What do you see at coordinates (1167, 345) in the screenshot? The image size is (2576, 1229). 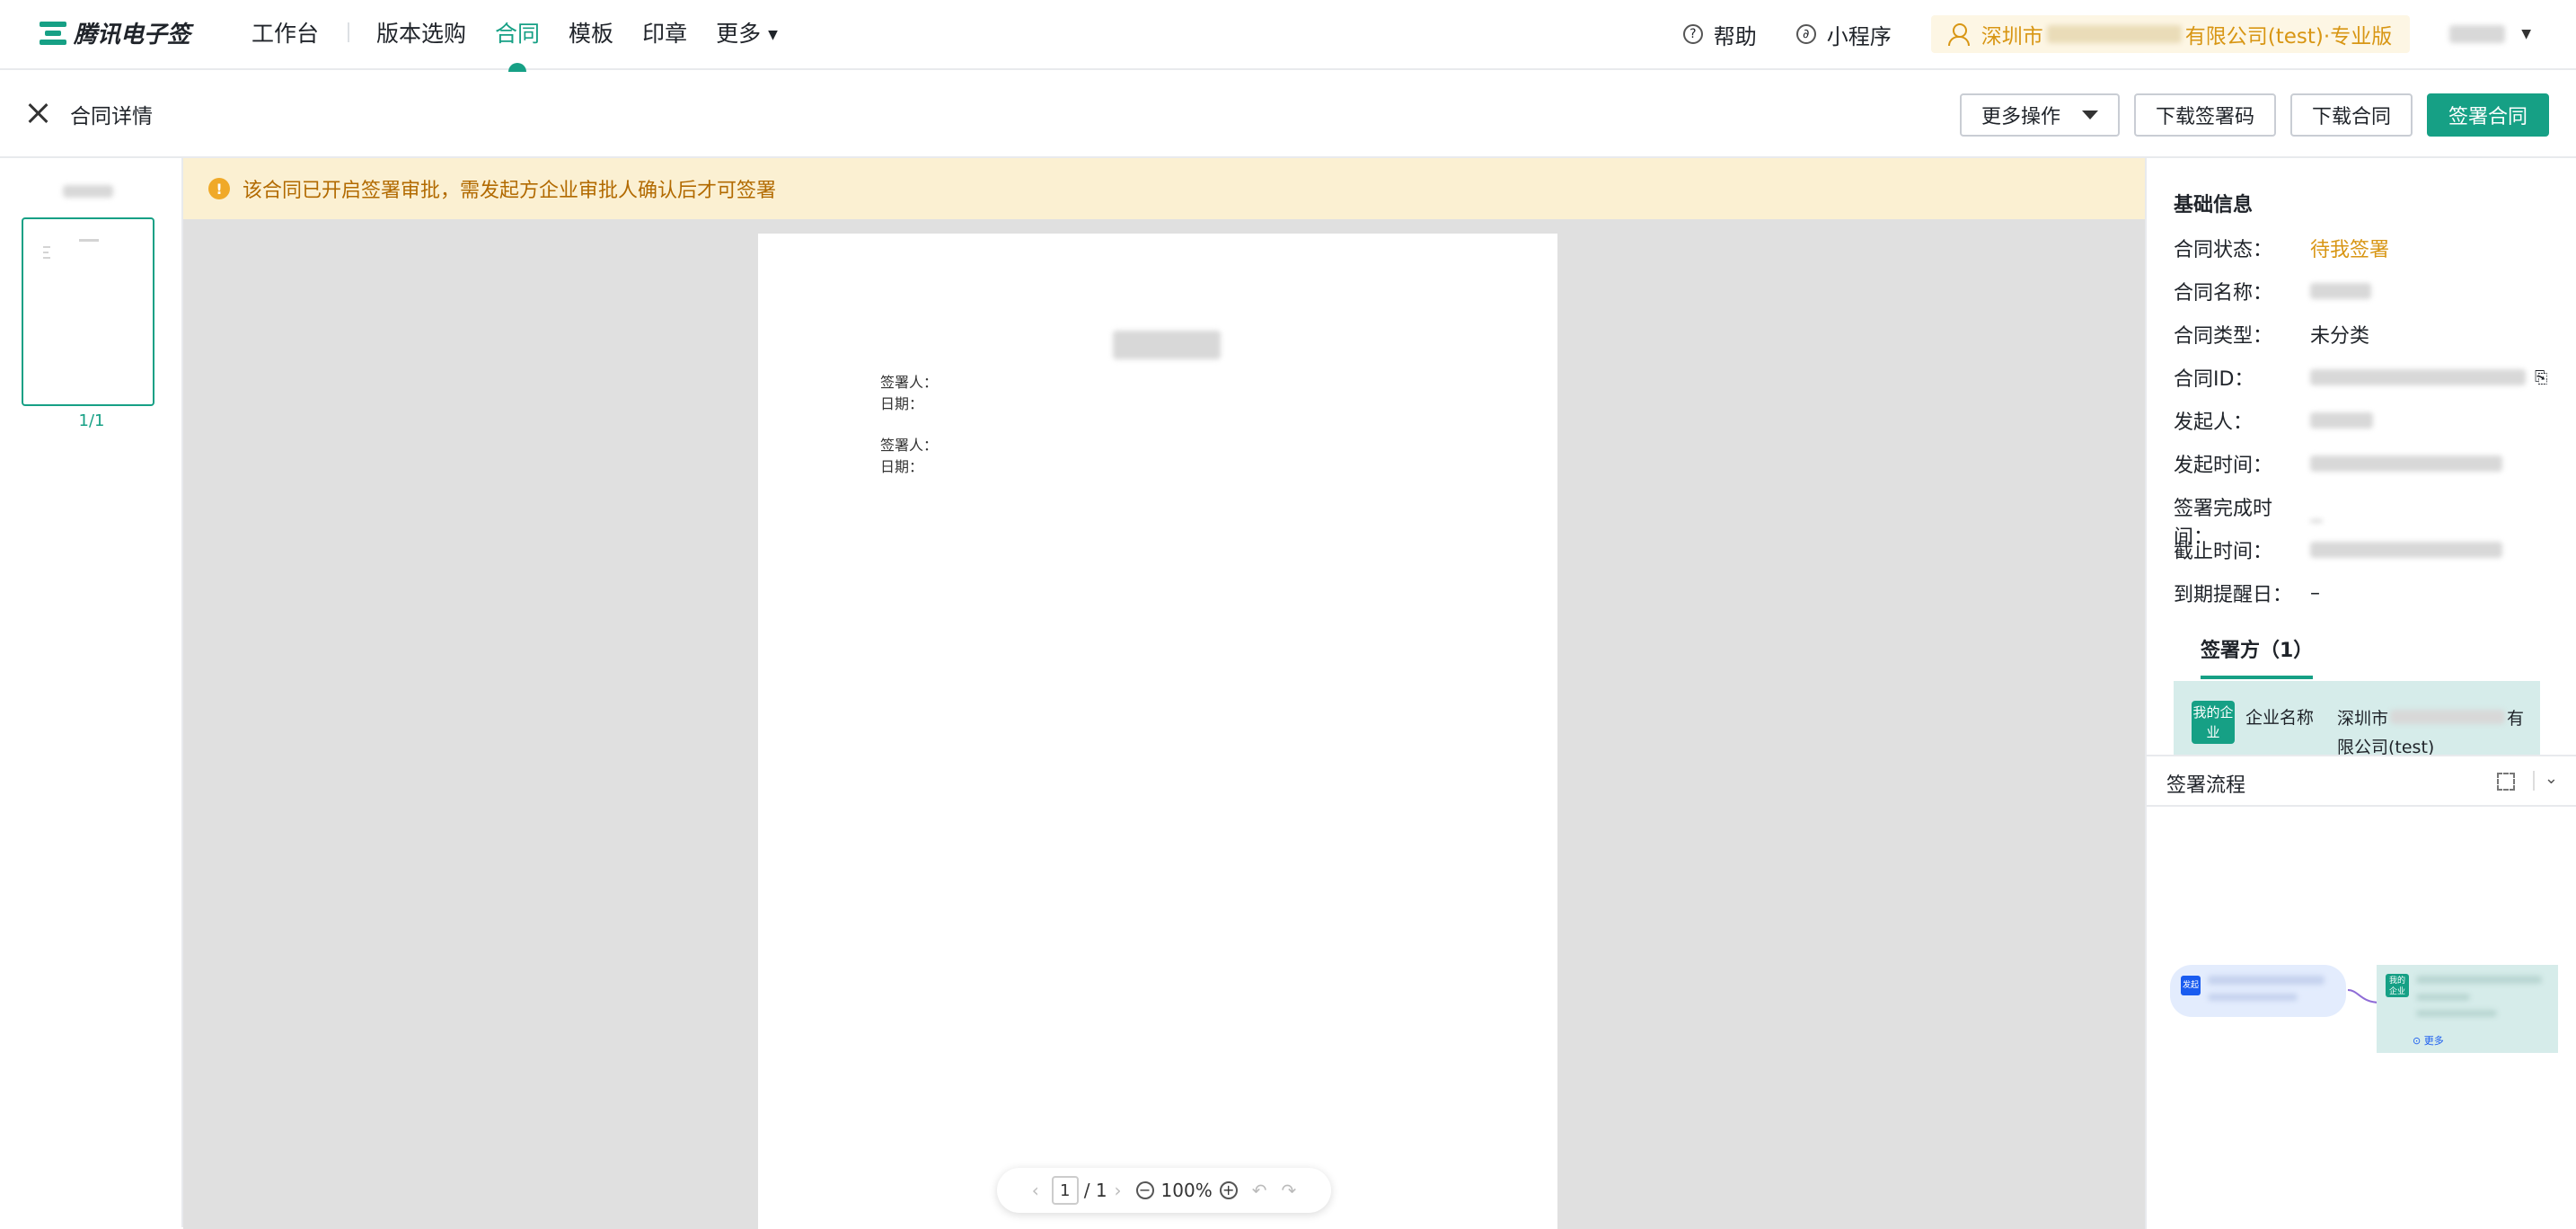 I see `document-title-redacted` at bounding box center [1167, 345].